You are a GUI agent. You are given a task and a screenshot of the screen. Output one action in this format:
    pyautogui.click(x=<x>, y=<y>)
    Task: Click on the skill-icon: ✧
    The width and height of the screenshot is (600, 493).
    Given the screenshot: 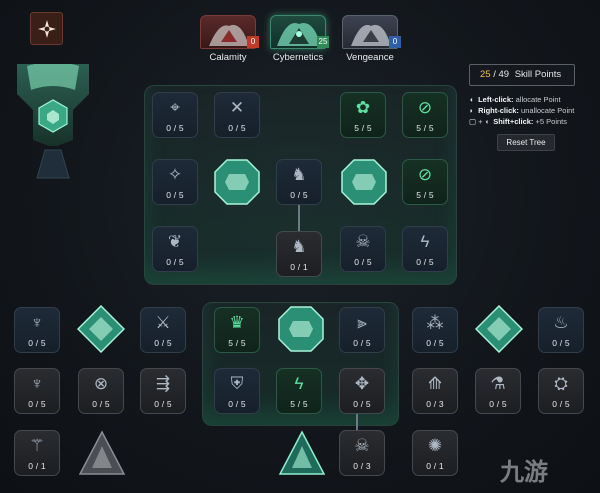 What is the action you would take?
    pyautogui.click(x=175, y=174)
    